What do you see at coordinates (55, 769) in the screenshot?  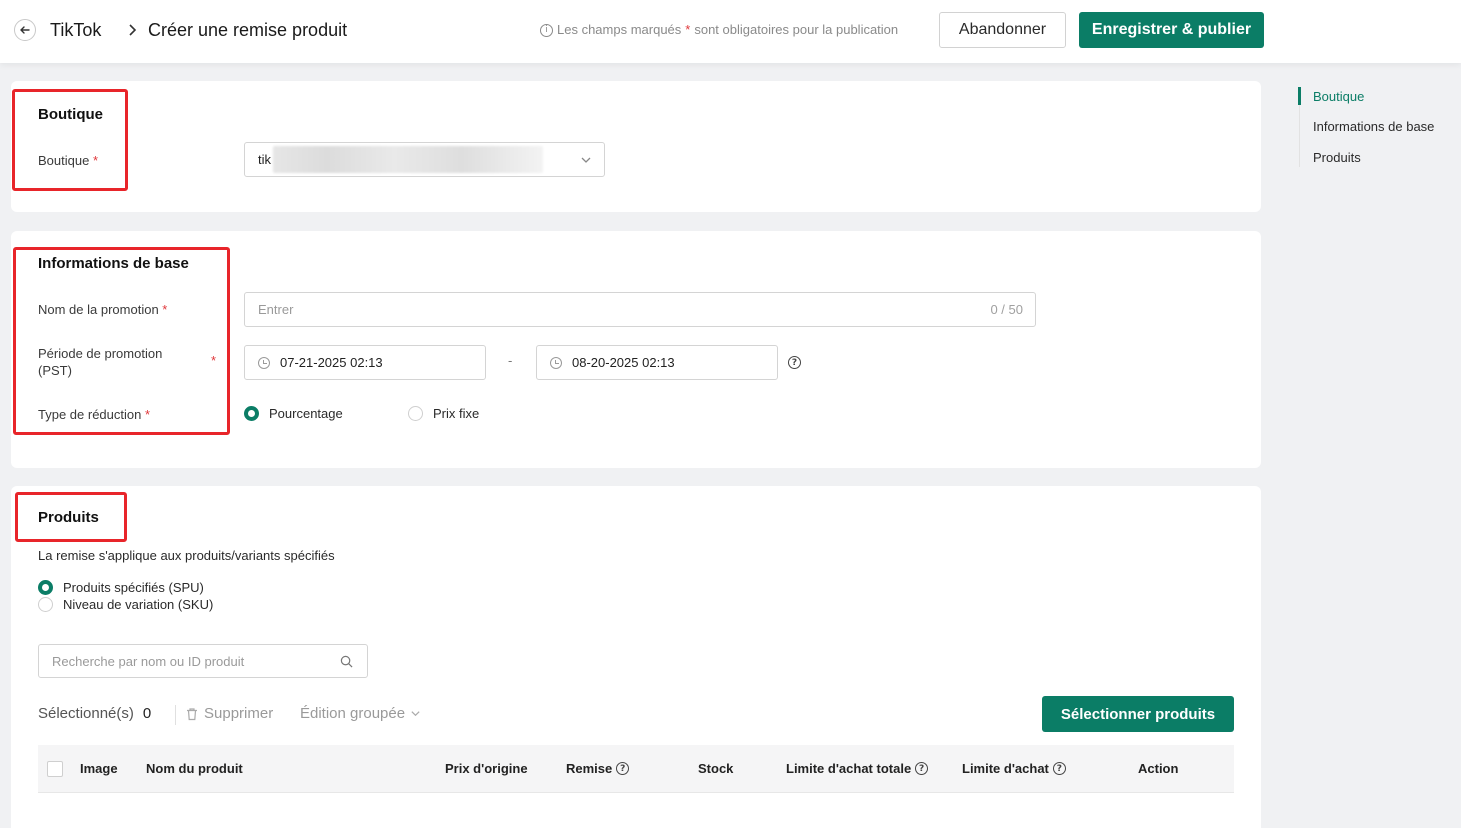 I see `select-all-checkbox` at bounding box center [55, 769].